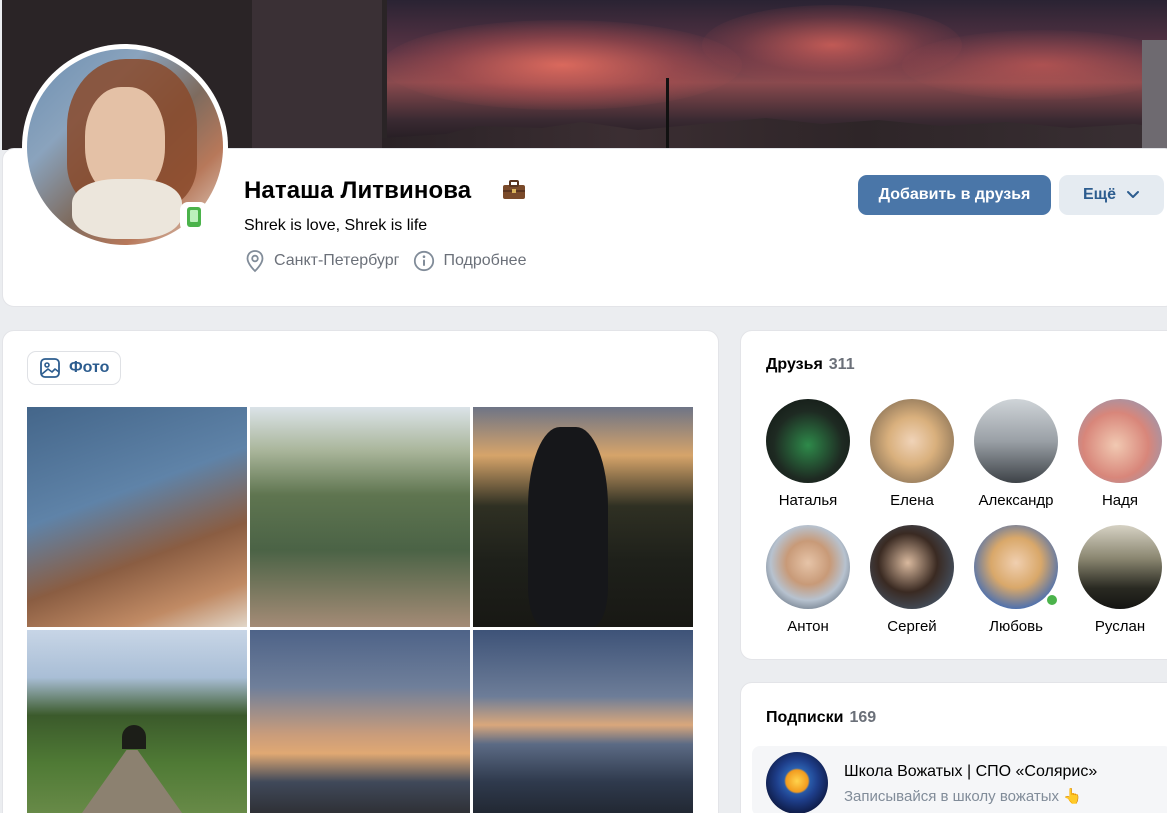 Image resolution: width=1167 pixels, height=813 pixels. I want to click on friend-name: Елена, so click(912, 500).